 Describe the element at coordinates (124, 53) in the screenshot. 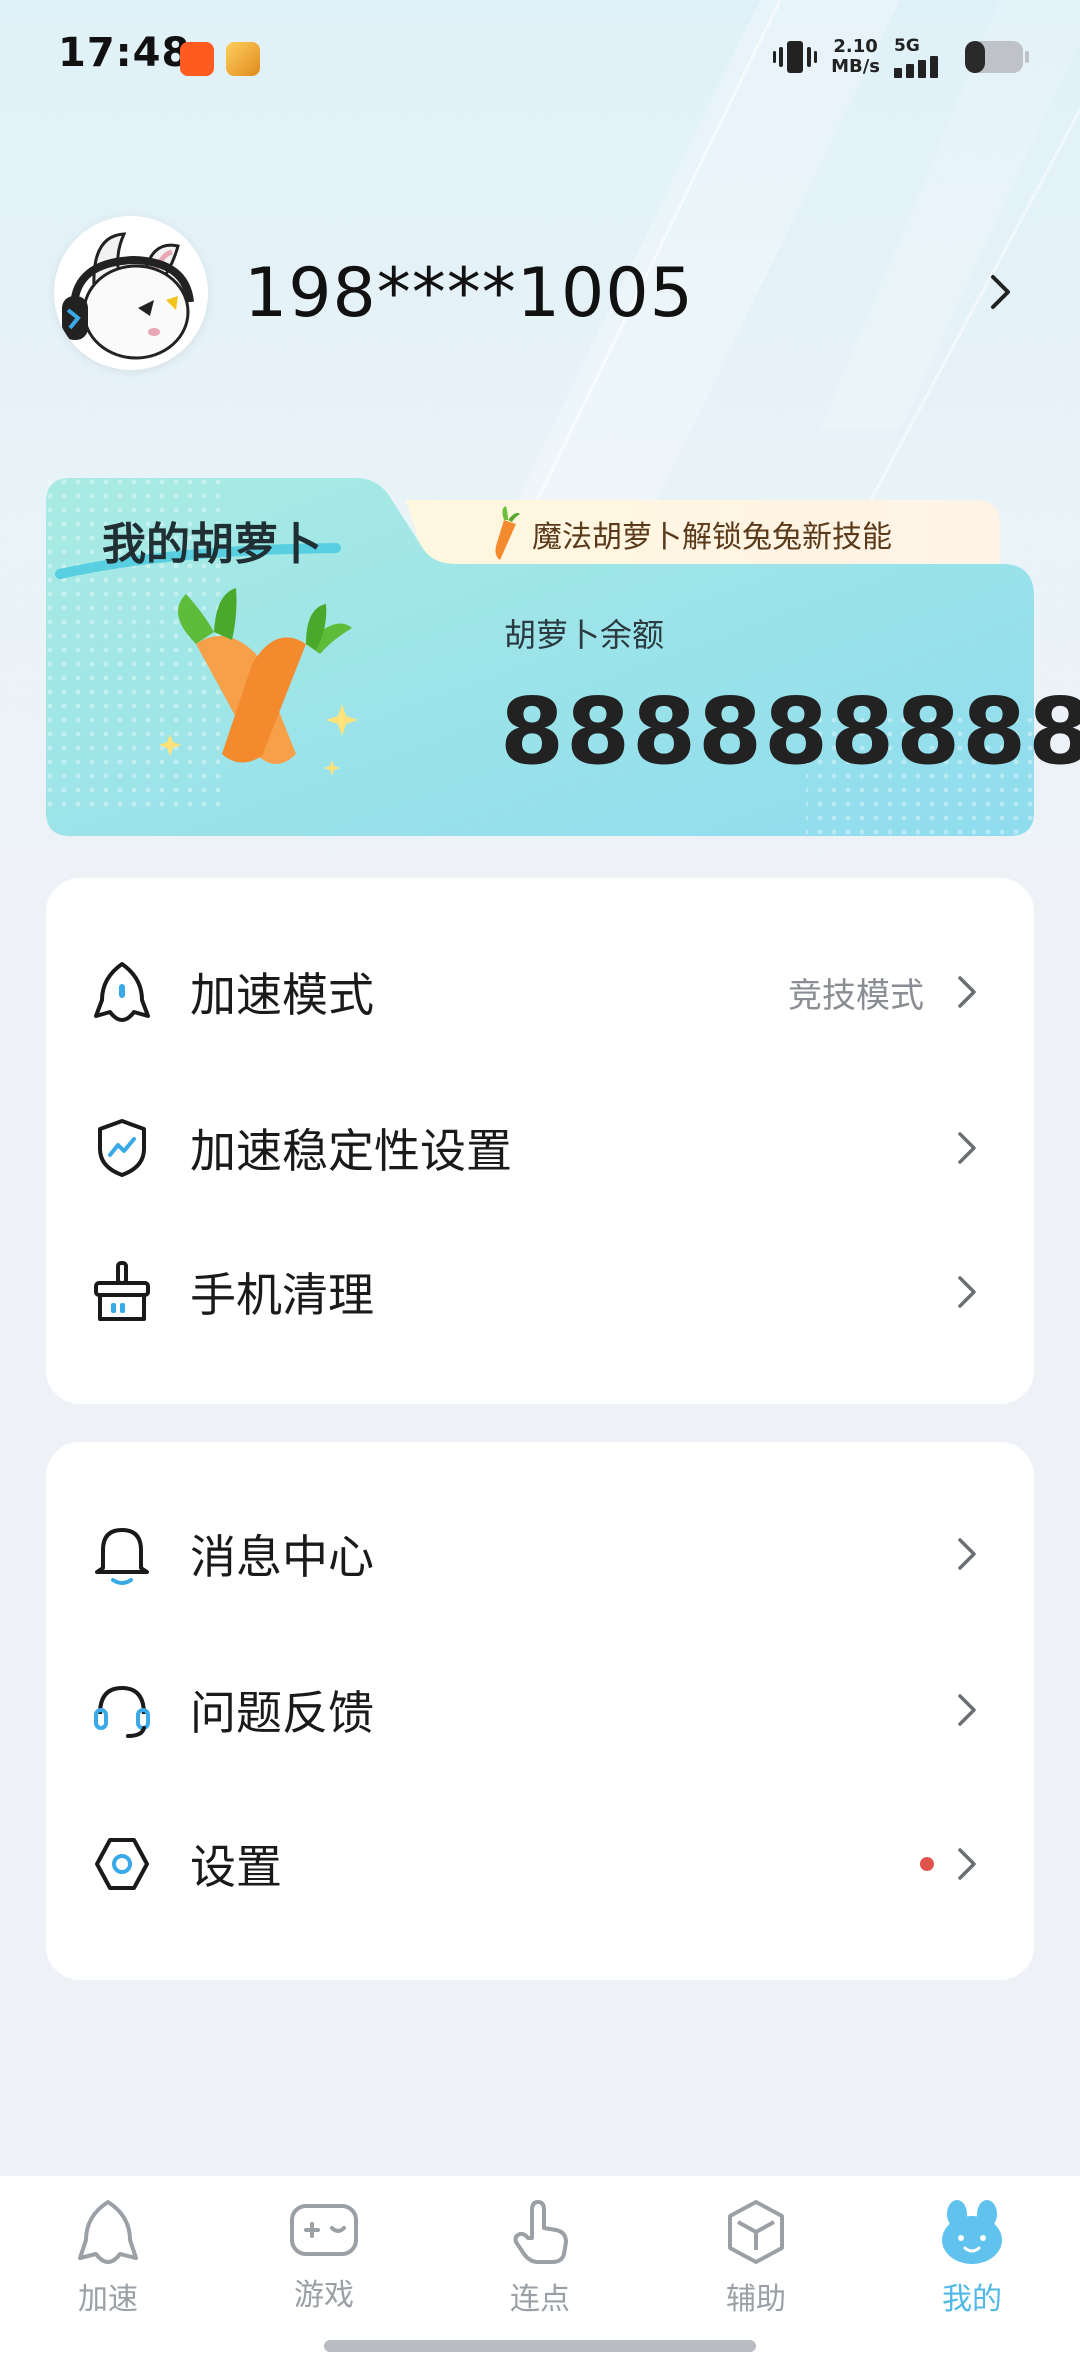

I see `status-time: 17:48` at that location.